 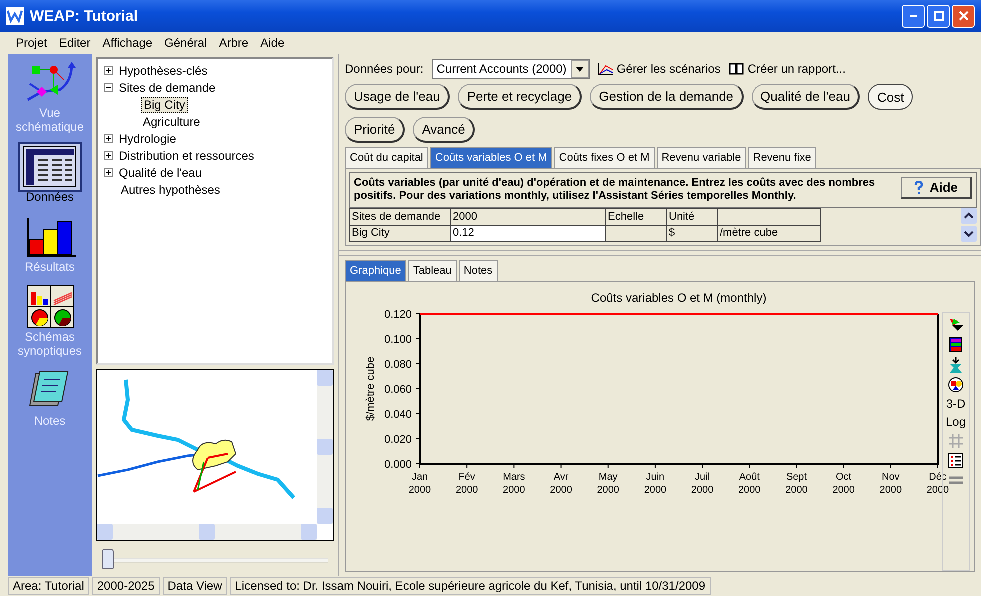 What do you see at coordinates (891, 97) in the screenshot?
I see `category-button: Cost` at bounding box center [891, 97].